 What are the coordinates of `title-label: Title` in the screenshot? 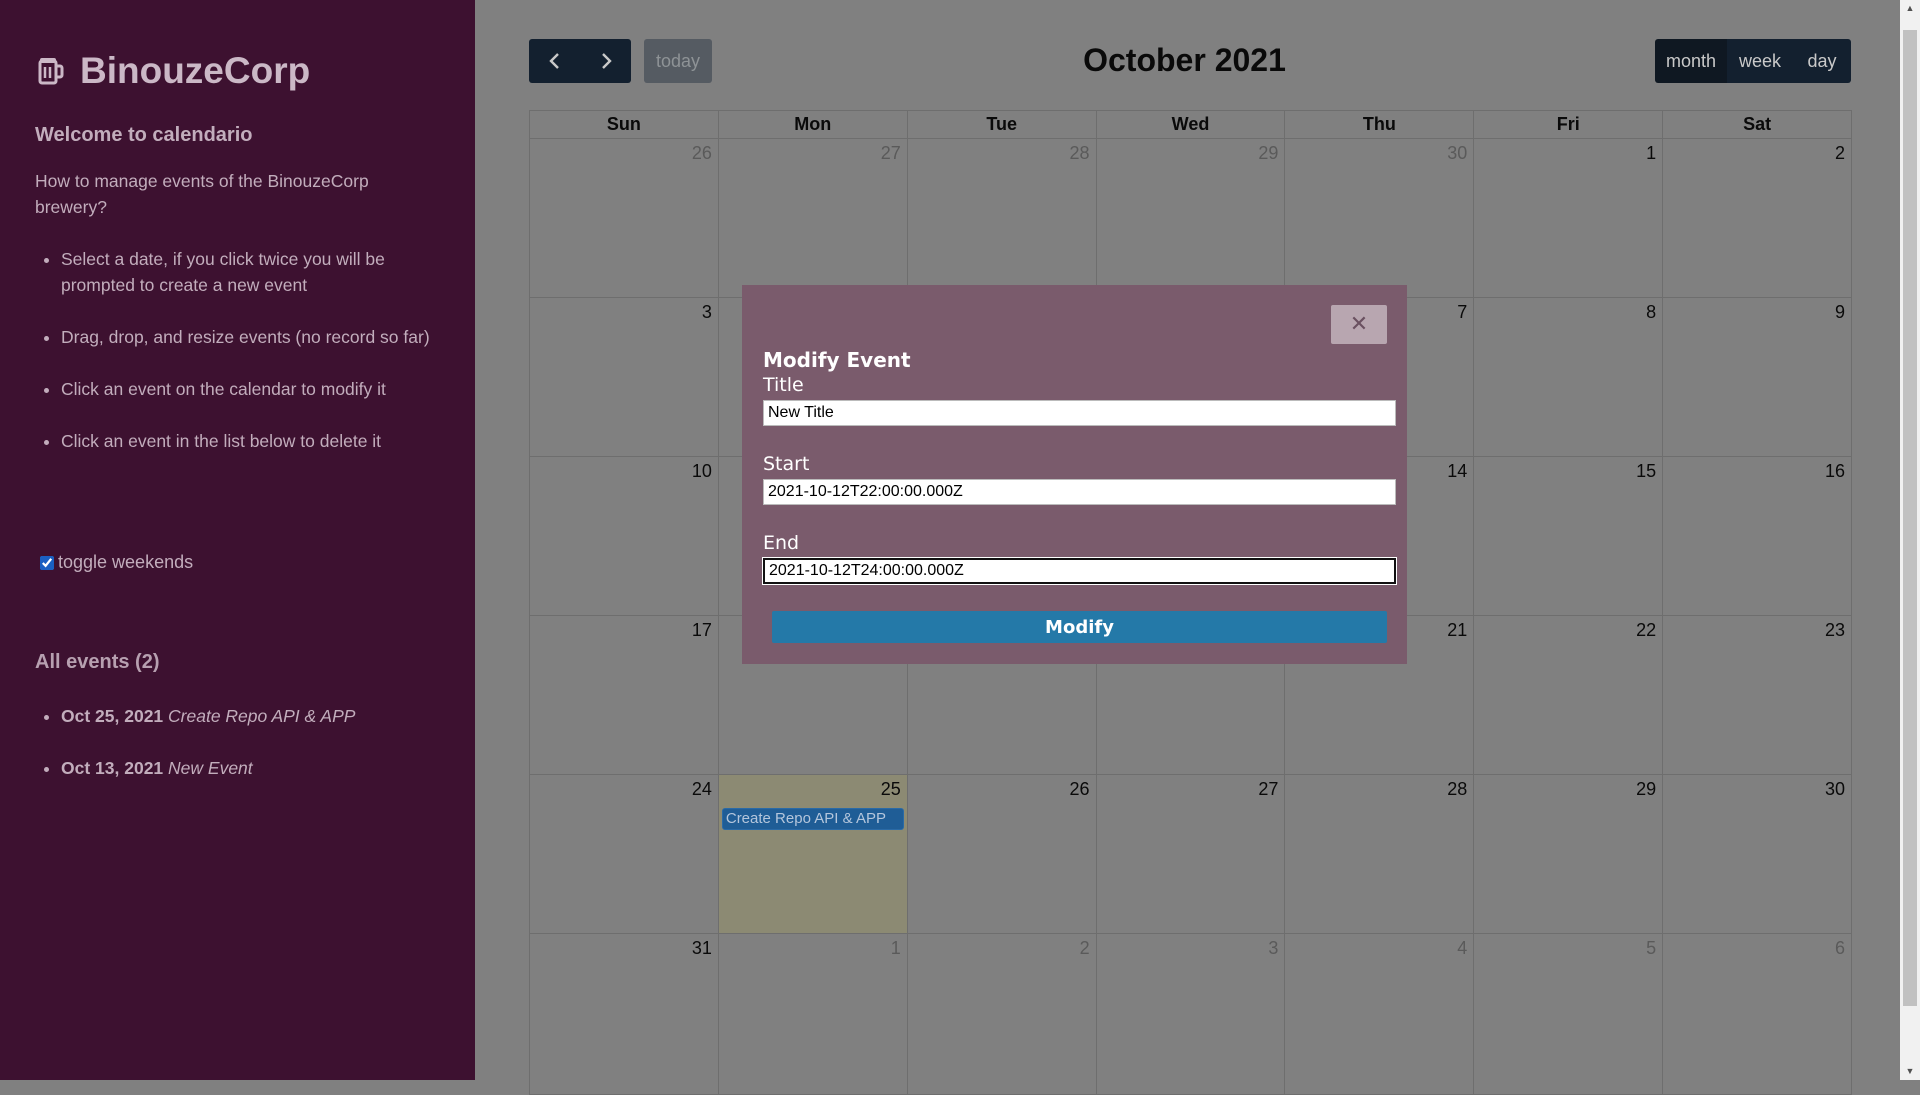 It's located at (783, 385).